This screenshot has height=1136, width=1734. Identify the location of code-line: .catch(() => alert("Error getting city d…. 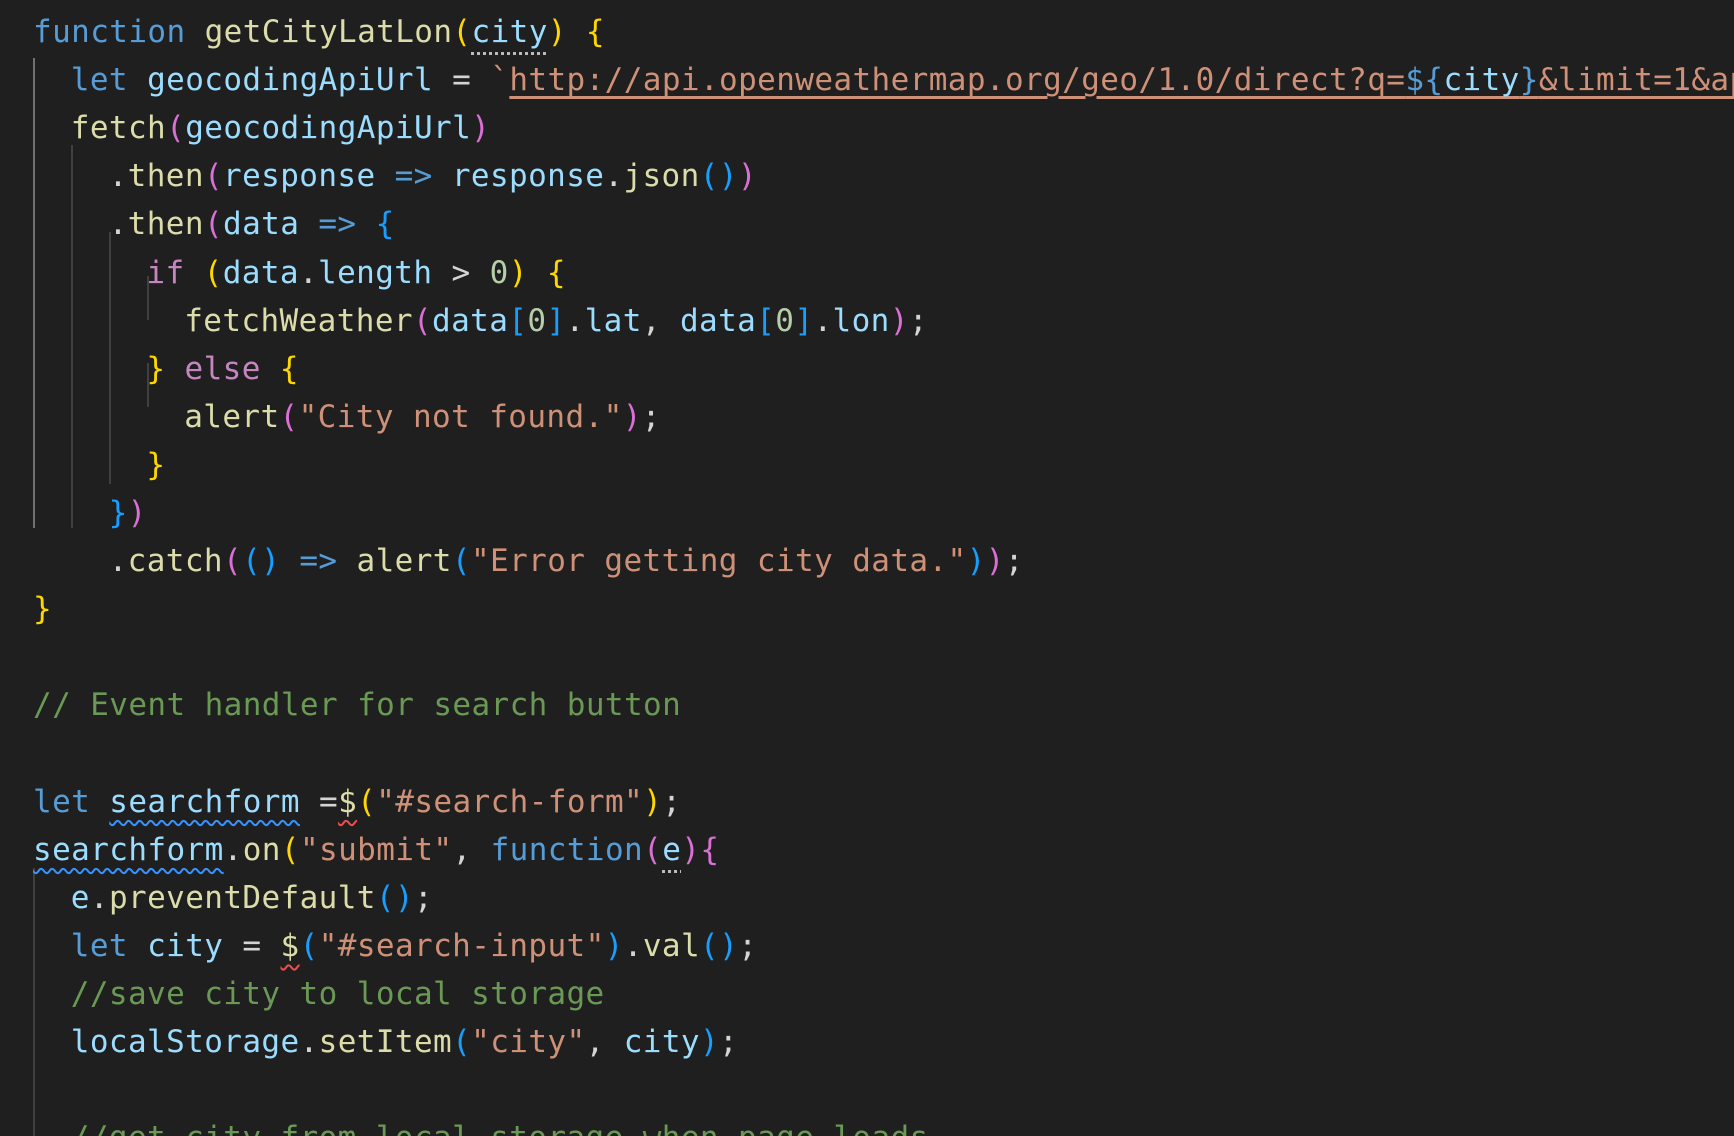
(566, 561).